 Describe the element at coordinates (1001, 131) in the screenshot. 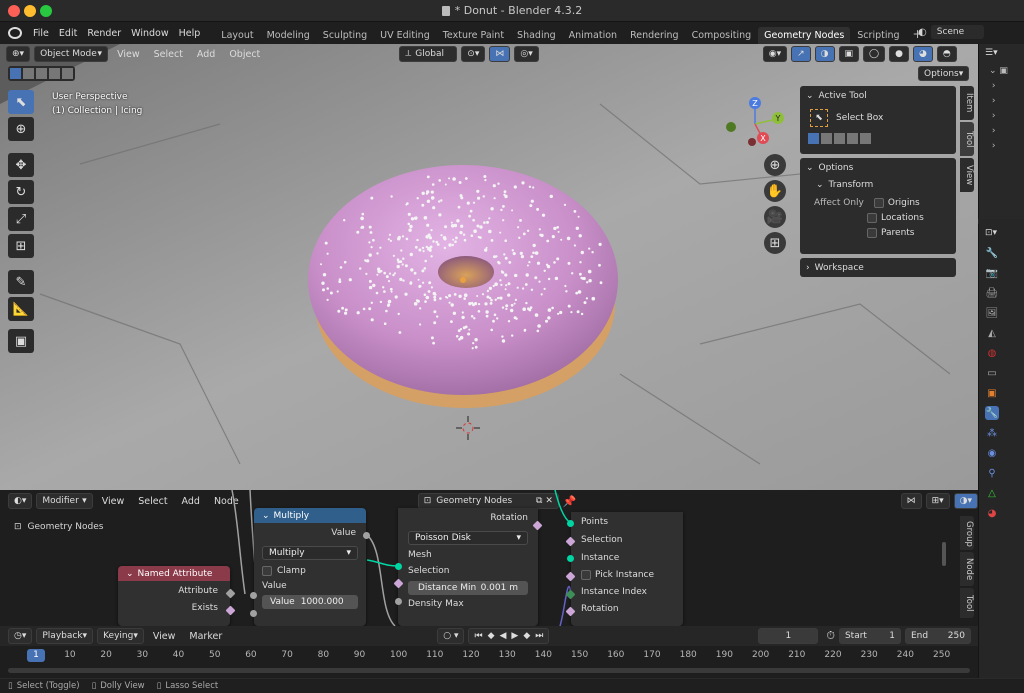

I see `outliner-panel: ☰▾ ⌄ ▣ › › › › ›` at that location.